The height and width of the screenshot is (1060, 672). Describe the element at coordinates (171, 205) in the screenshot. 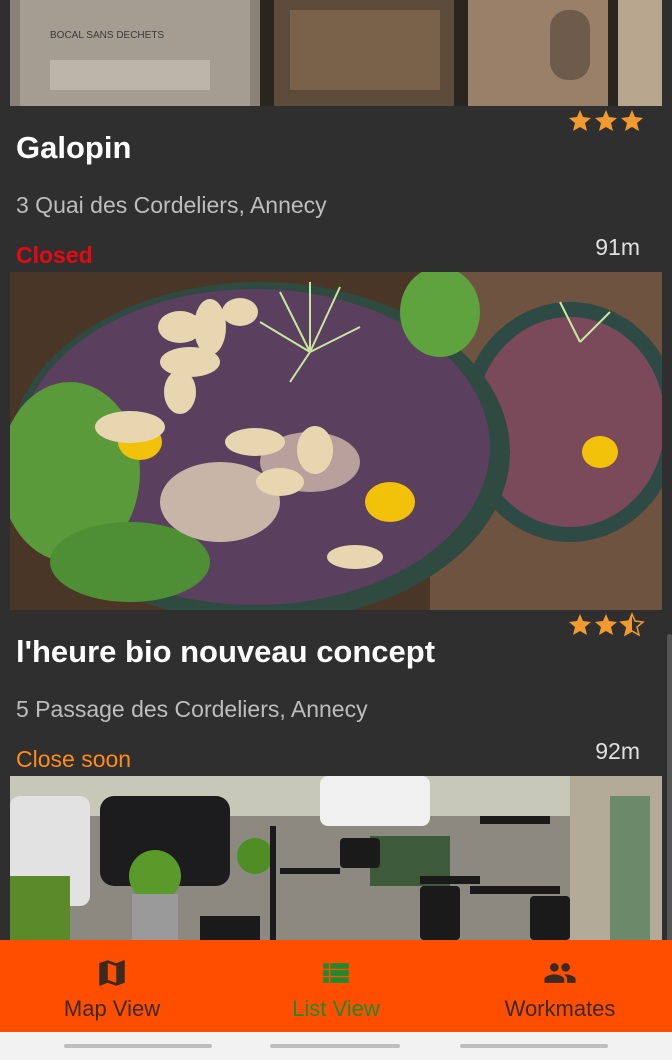

I see `restaurant-address: 3 Quai des Cordeliers, Annecy` at that location.